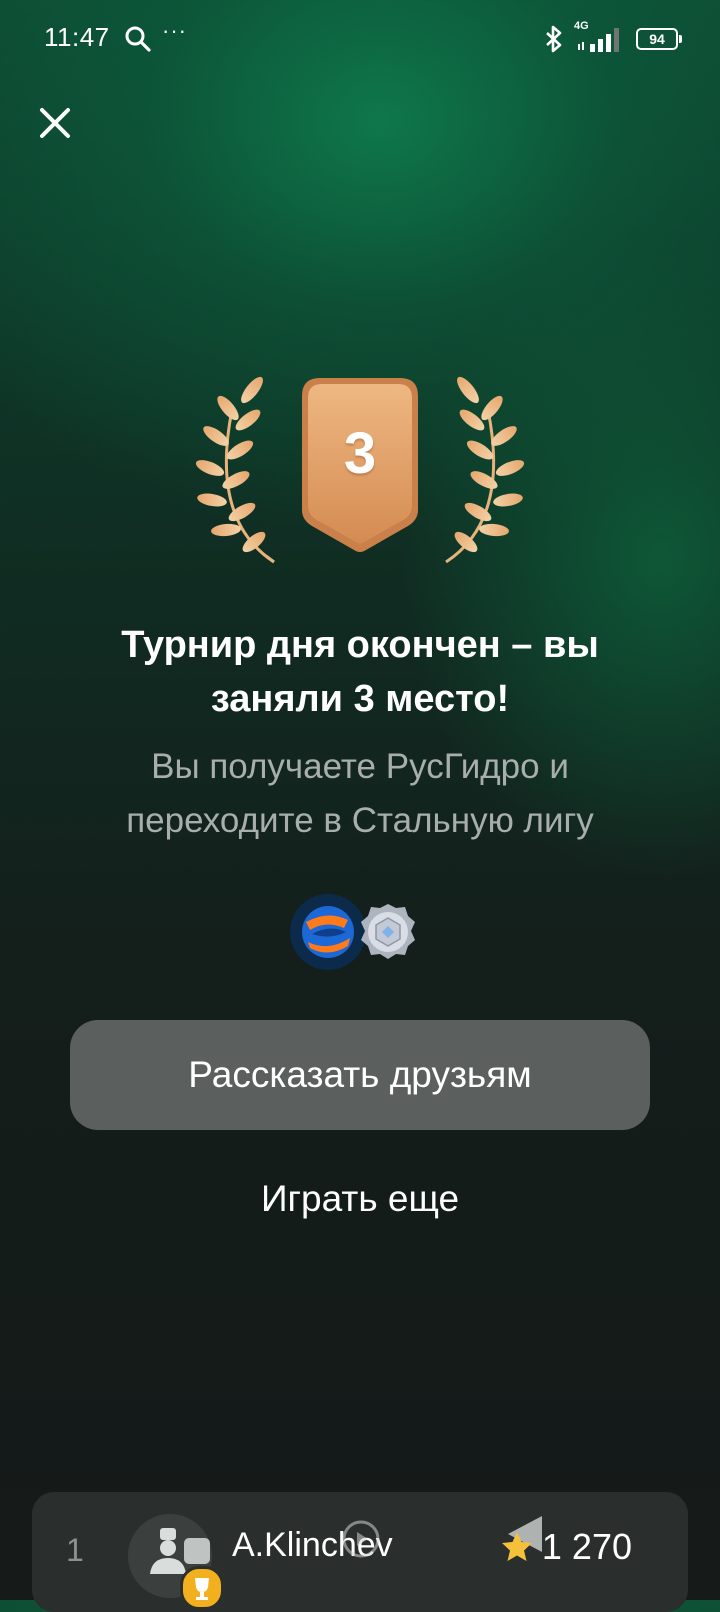  Describe the element at coordinates (586, 1546) in the screenshot. I see `leaderboard-score-value: 1 270` at that location.